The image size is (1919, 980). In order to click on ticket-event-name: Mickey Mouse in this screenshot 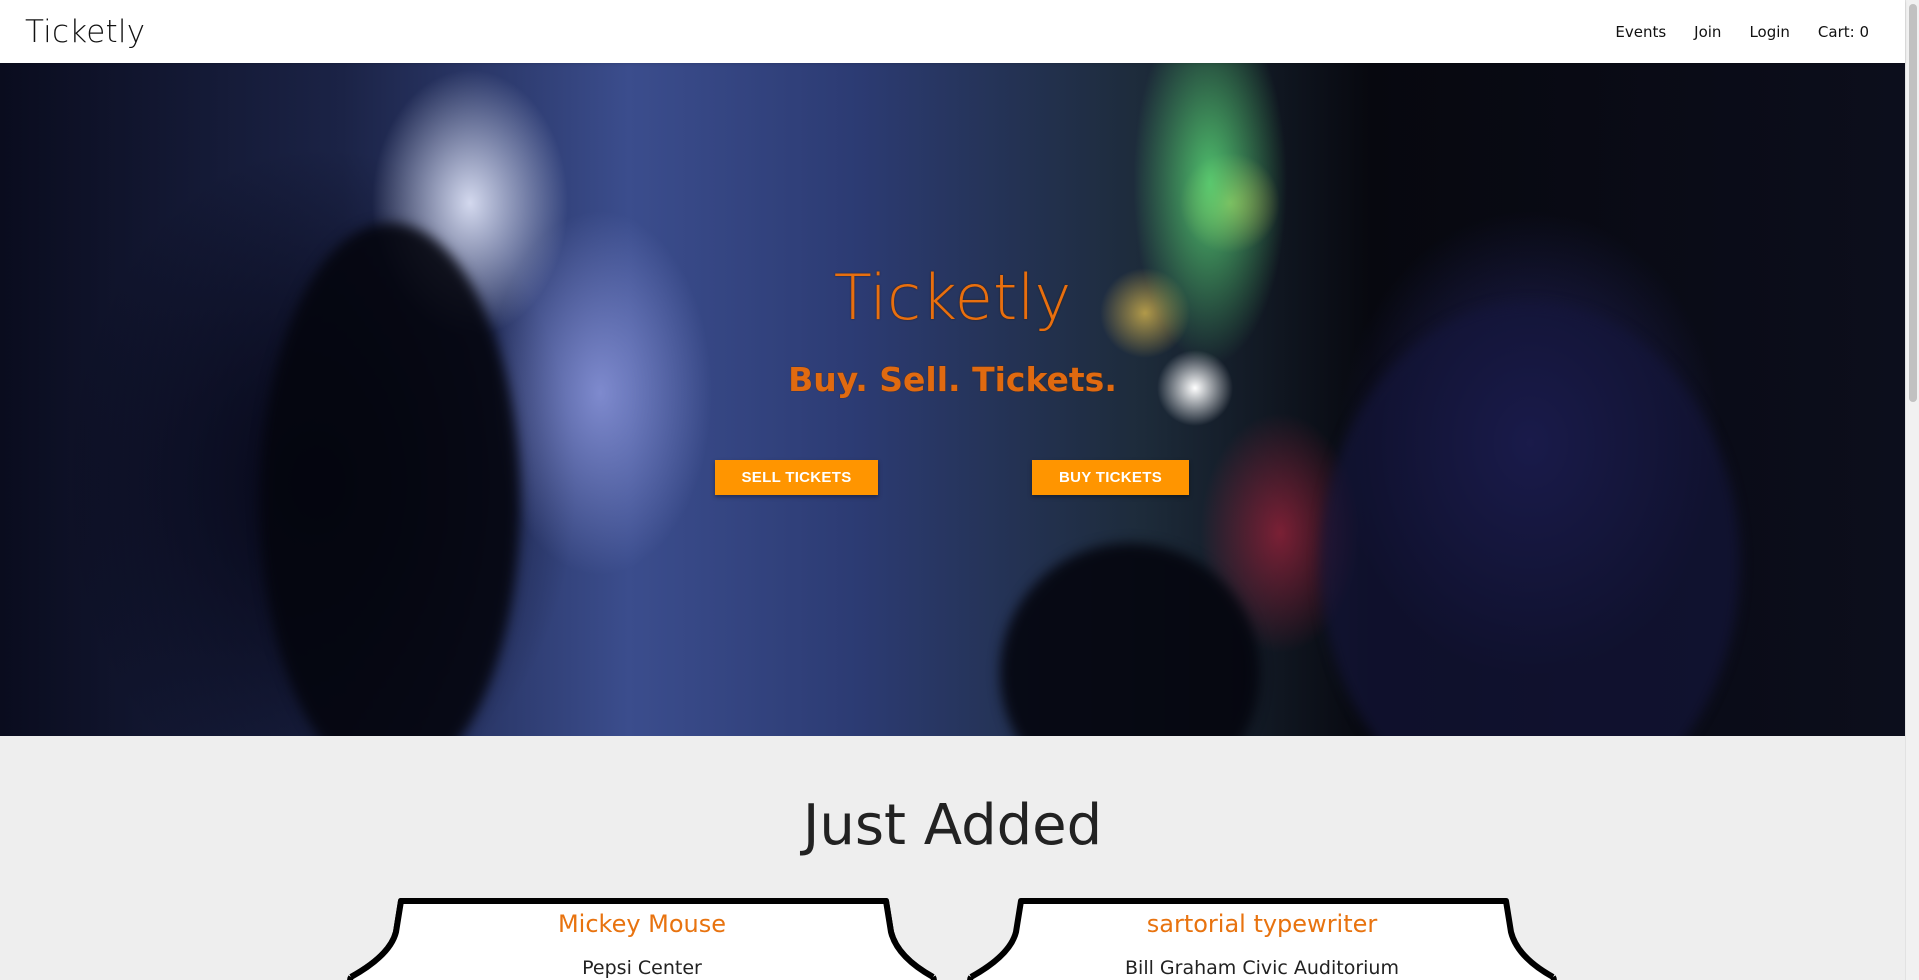, I will do `click(642, 924)`.